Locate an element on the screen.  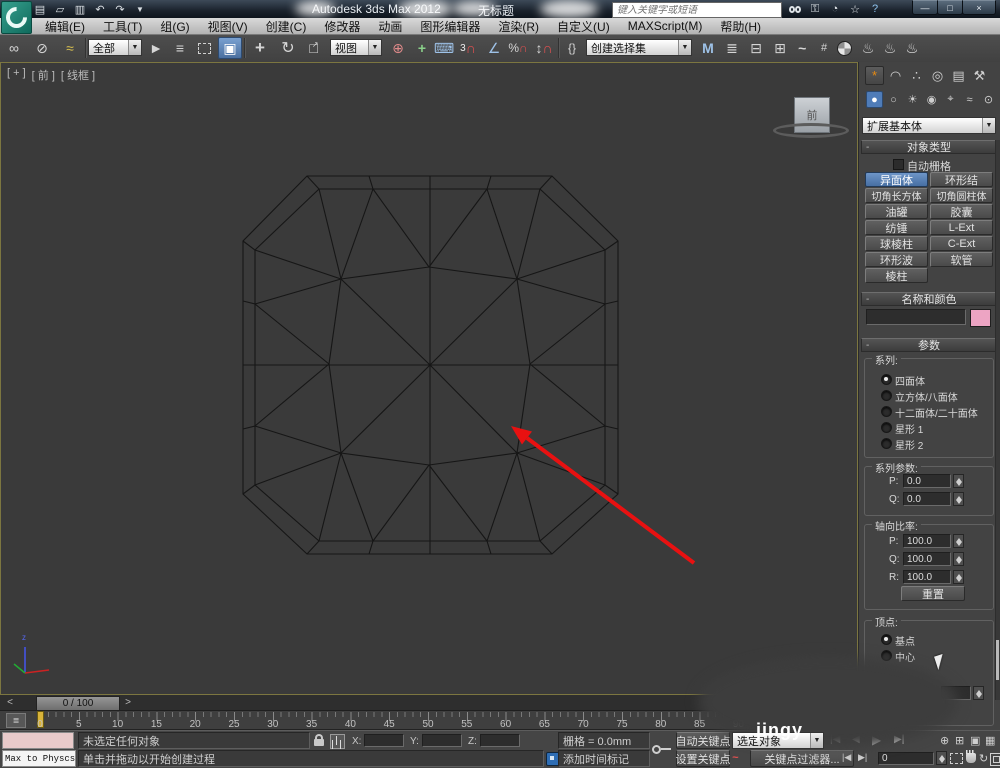
menu-customize: 自定义(U) is located at coordinates (583, 26).